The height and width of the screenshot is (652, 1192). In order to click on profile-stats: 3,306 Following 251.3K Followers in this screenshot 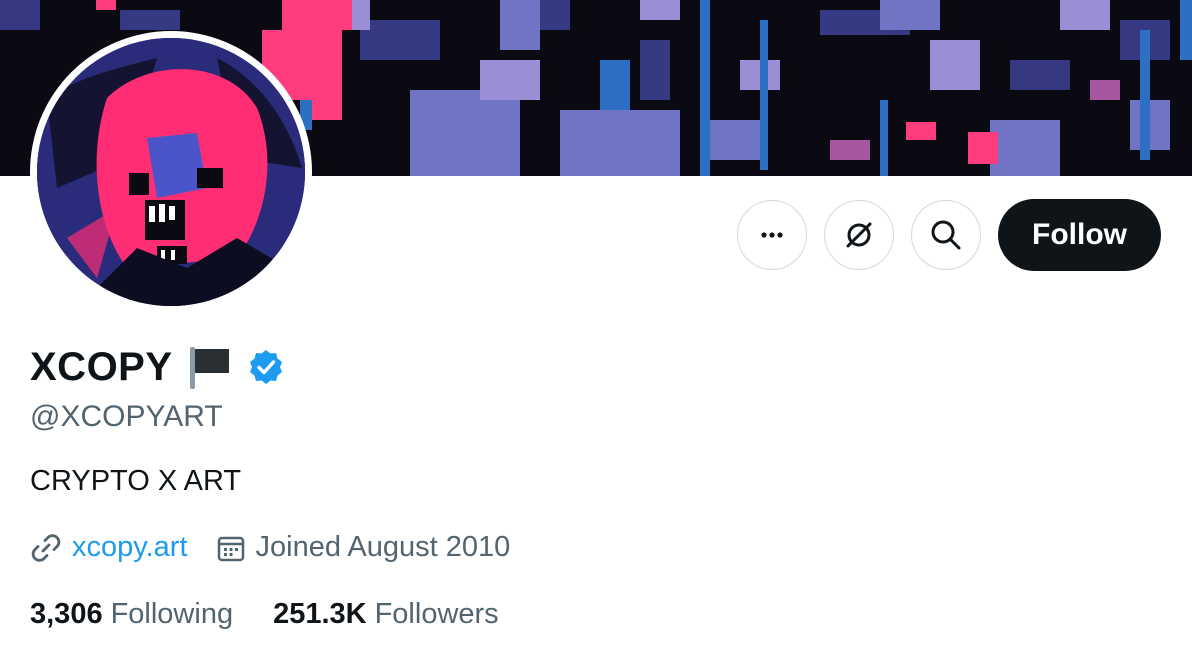, I will do `click(284, 614)`.